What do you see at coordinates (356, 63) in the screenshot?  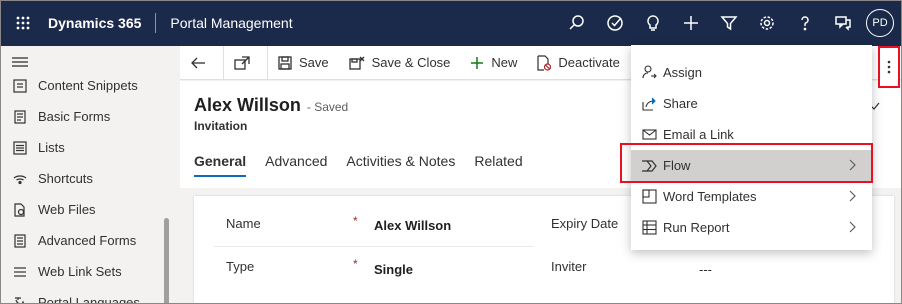 I see `save-close-icon` at bounding box center [356, 63].